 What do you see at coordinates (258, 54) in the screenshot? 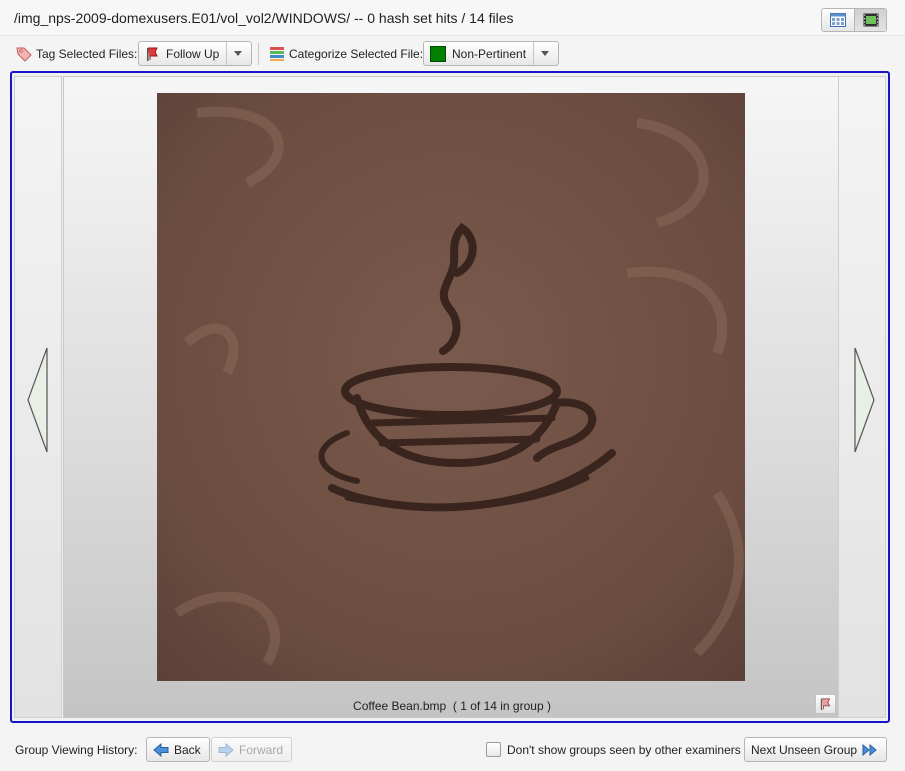
I see `toolbar-divider` at bounding box center [258, 54].